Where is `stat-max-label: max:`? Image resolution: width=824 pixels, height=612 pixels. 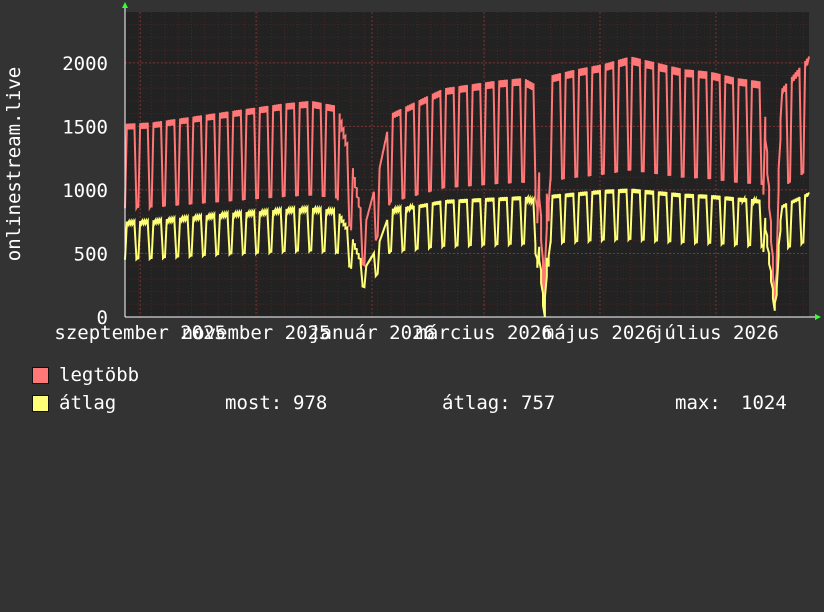 stat-max-label: max: is located at coordinates (698, 403).